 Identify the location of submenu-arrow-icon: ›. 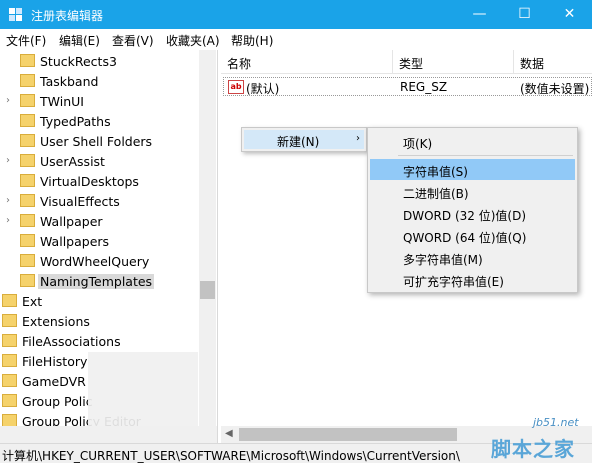
(358, 138).